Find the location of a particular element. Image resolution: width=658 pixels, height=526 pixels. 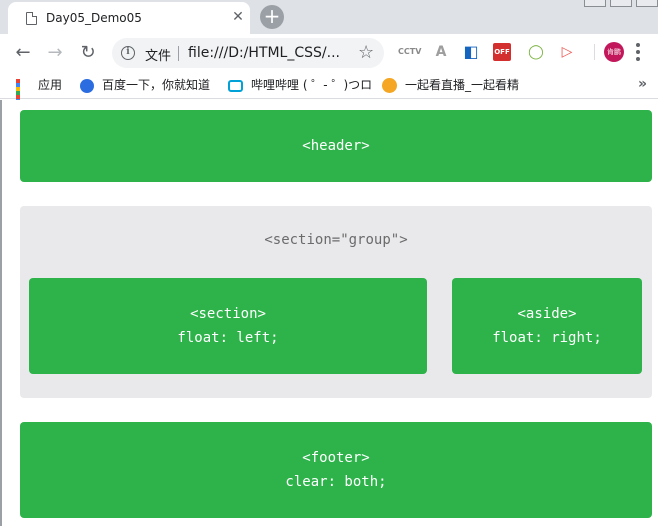

group-label: <section="group"> is located at coordinates (336, 240).